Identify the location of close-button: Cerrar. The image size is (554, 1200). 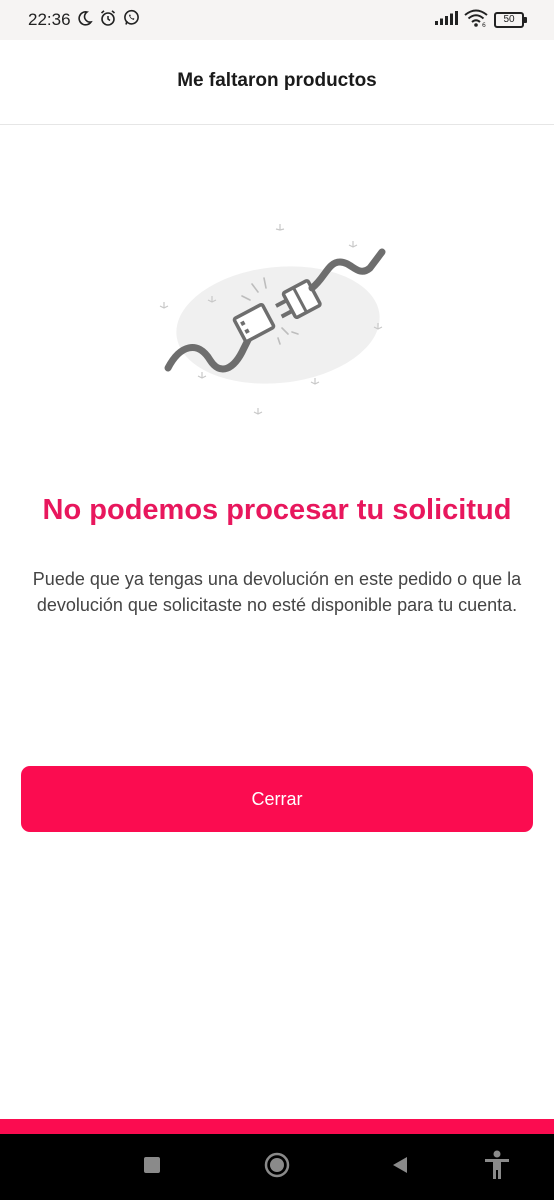
(277, 799).